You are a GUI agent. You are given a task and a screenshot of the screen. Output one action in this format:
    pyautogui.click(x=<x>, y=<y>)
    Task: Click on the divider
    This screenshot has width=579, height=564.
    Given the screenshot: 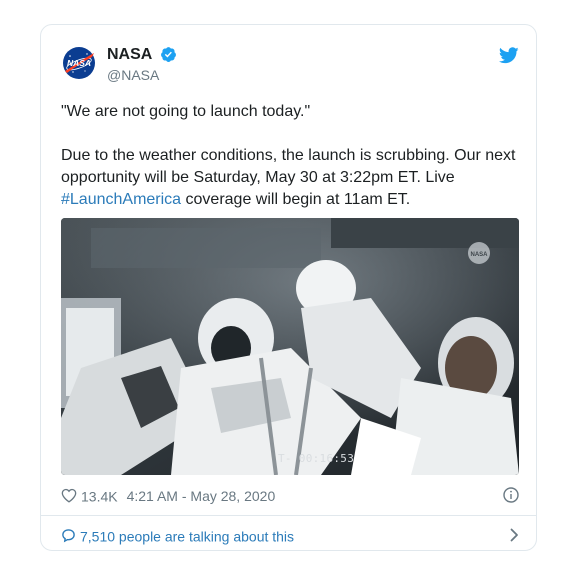 What is the action you would take?
    pyautogui.click(x=288, y=515)
    